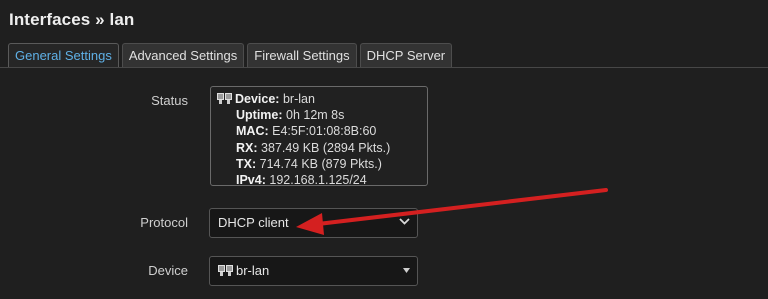  What do you see at coordinates (326, 147) in the screenshot?
I see `status-rx-value: 387.49 KB (2894 Pkts.)` at bounding box center [326, 147].